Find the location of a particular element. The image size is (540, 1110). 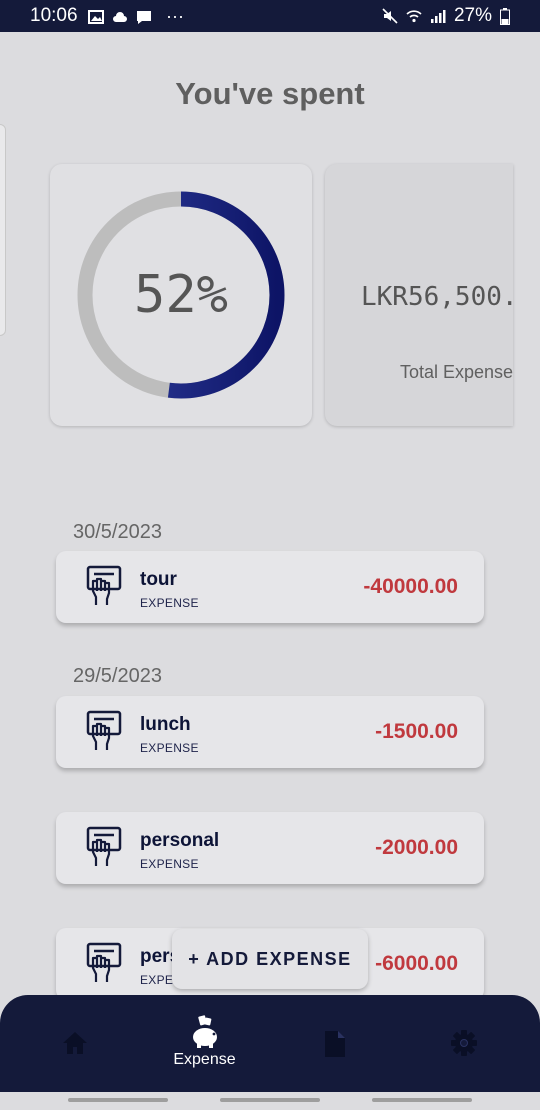

piggy-bank-icon is located at coordinates (205, 1031).